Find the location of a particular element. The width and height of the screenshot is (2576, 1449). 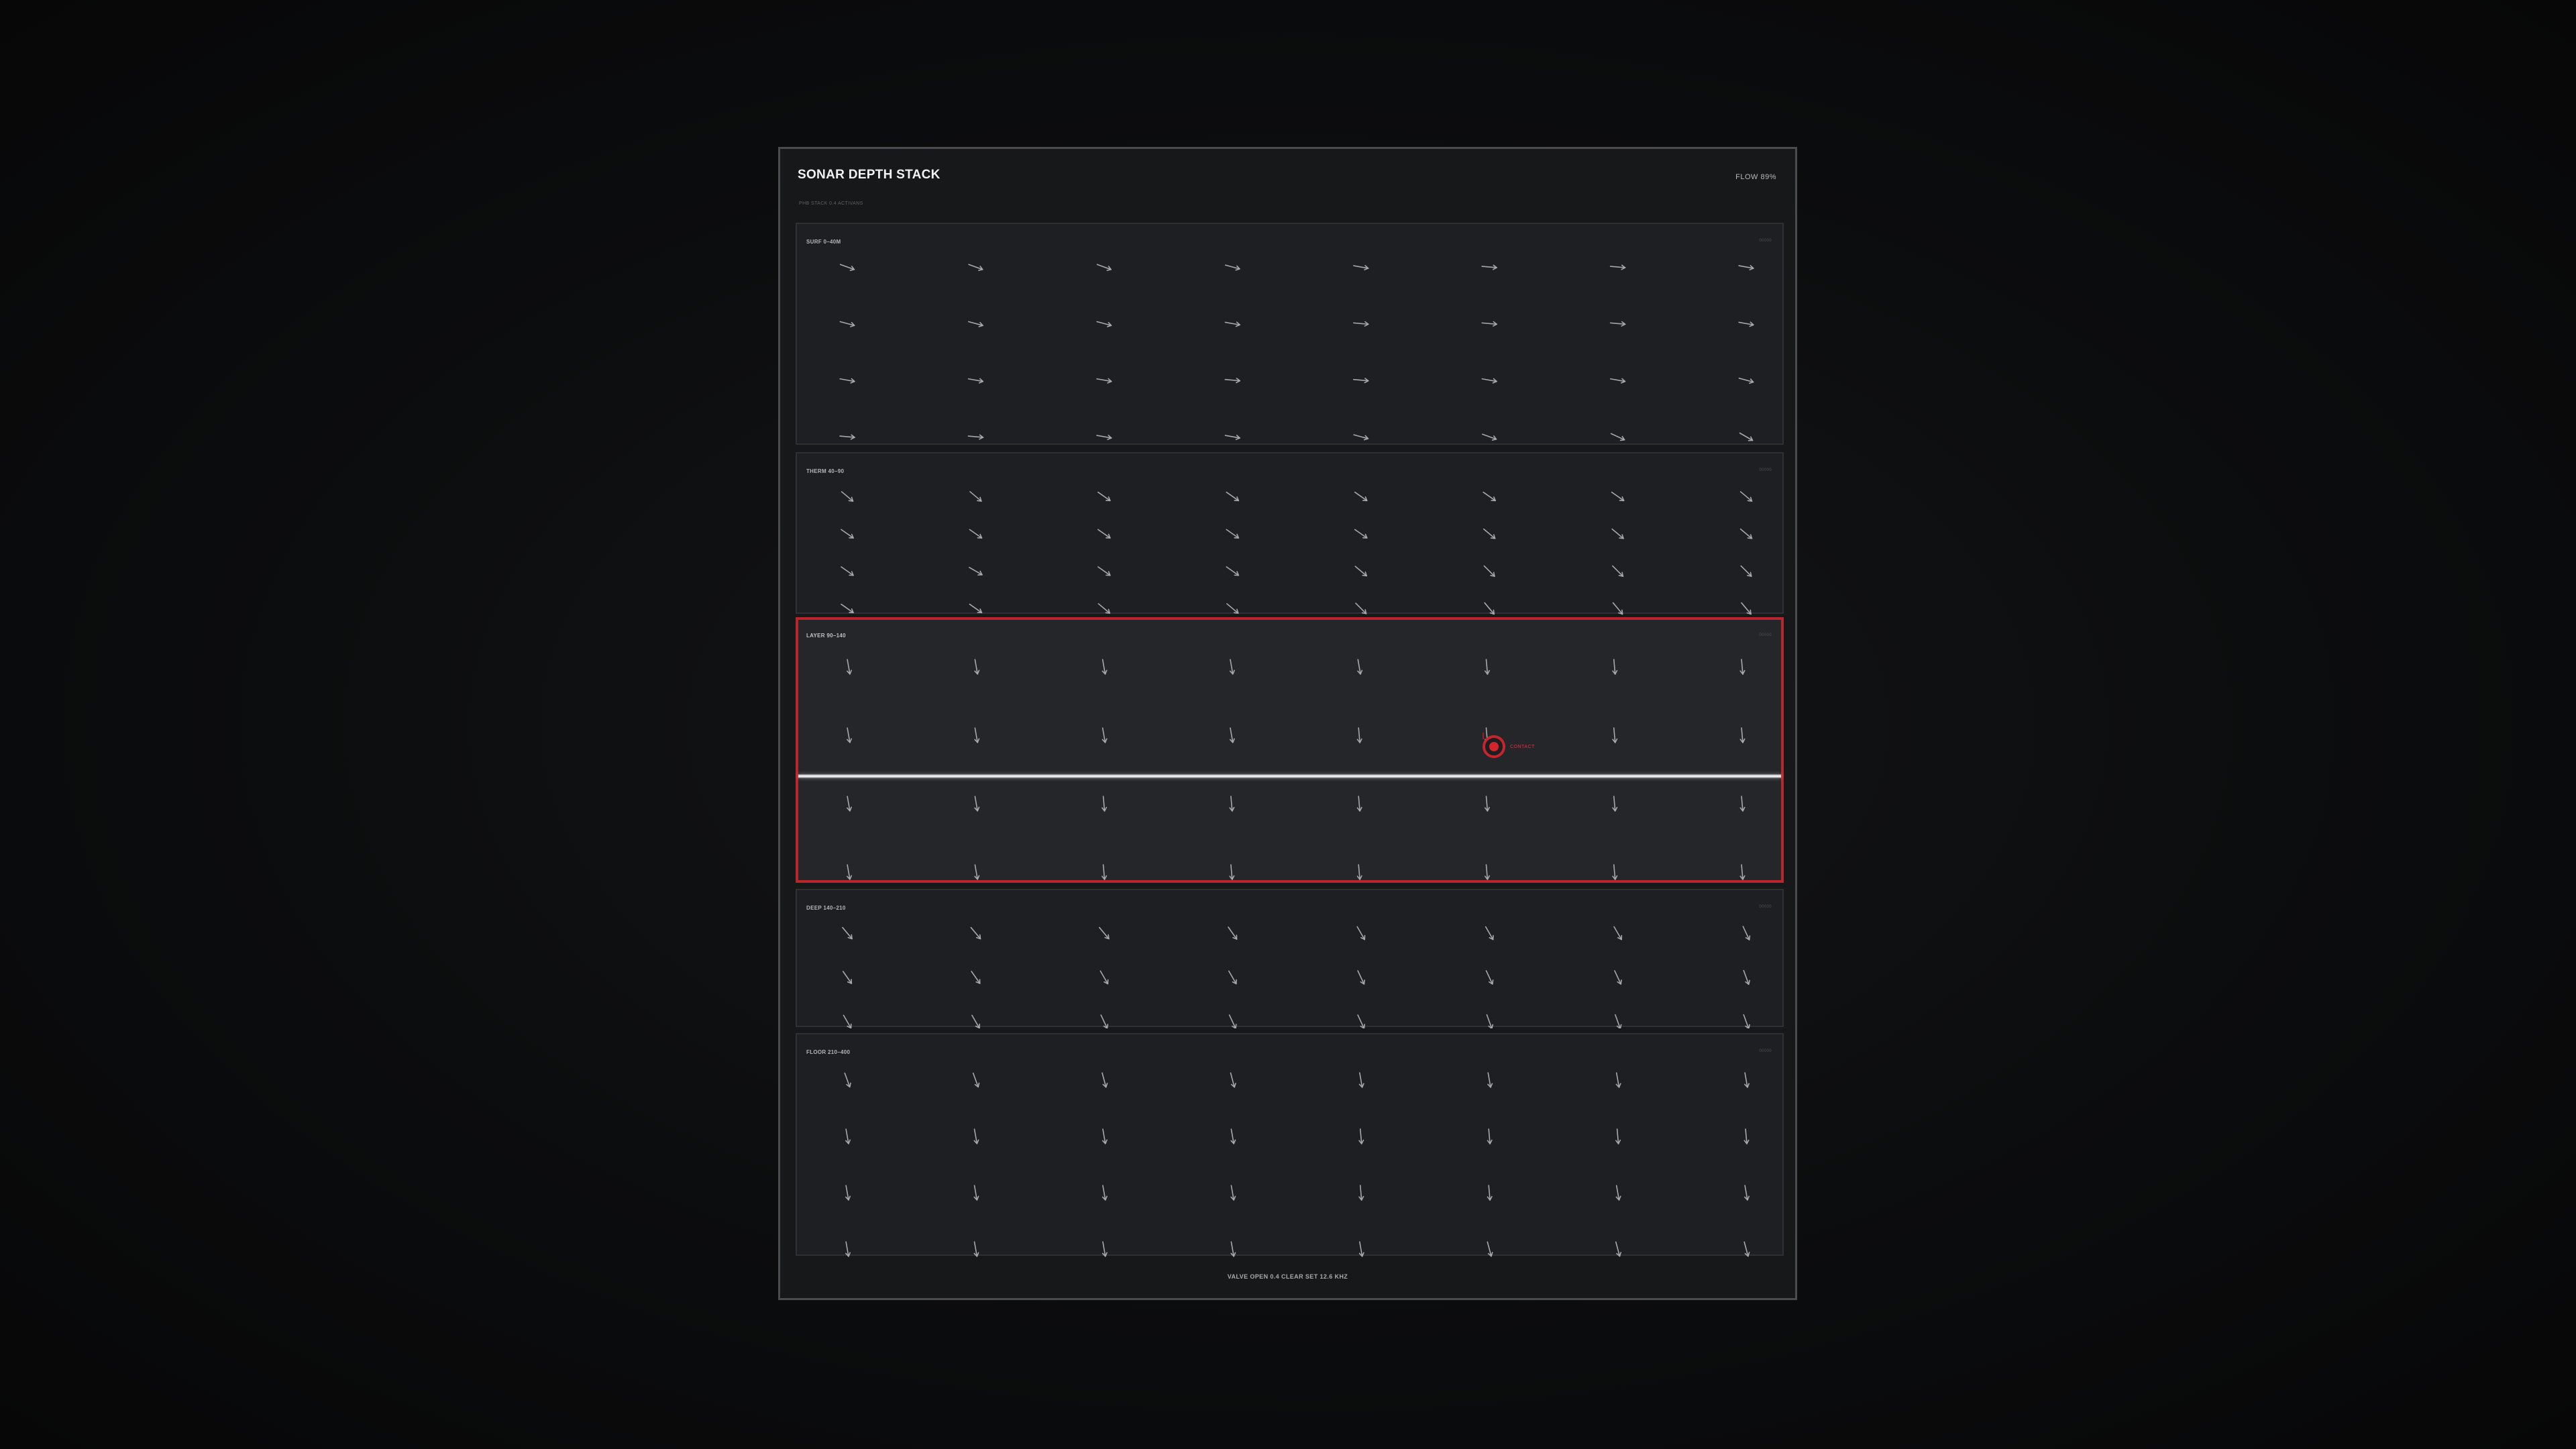

target-dot is located at coordinates (1494, 746).